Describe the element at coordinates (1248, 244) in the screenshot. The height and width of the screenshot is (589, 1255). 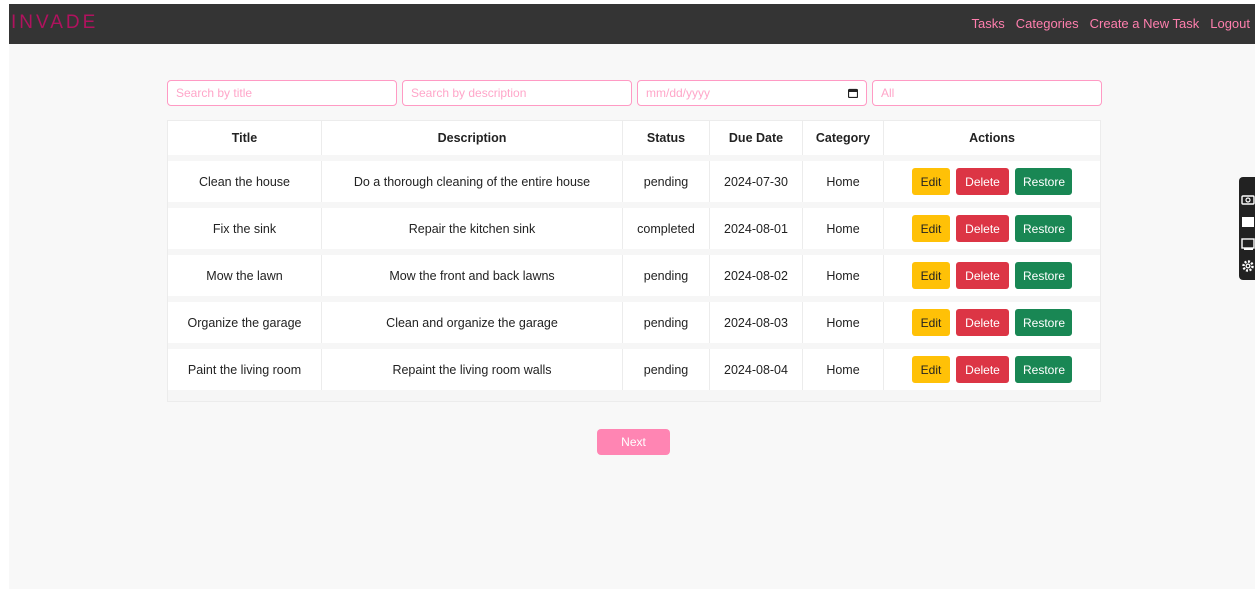
I see `window-icon` at that location.